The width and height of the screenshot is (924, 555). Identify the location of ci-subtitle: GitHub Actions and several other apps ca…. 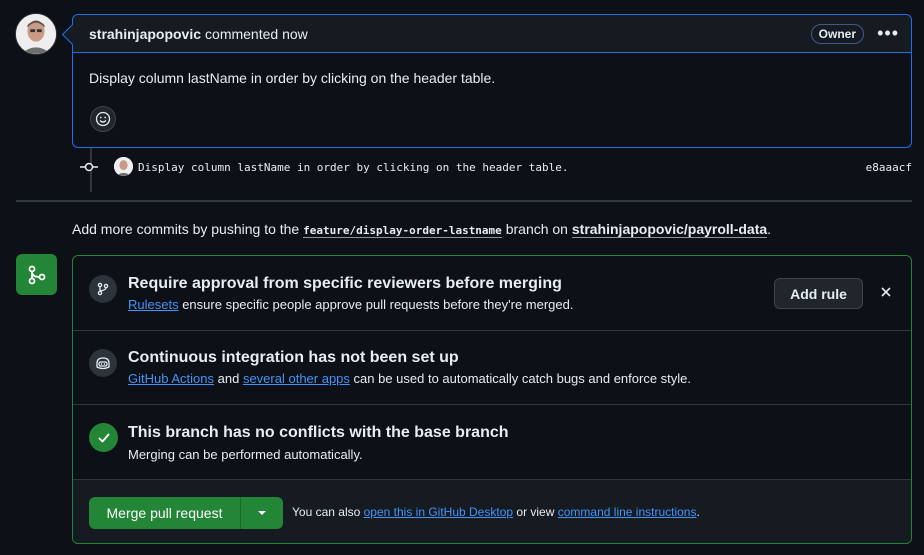
(409, 378).